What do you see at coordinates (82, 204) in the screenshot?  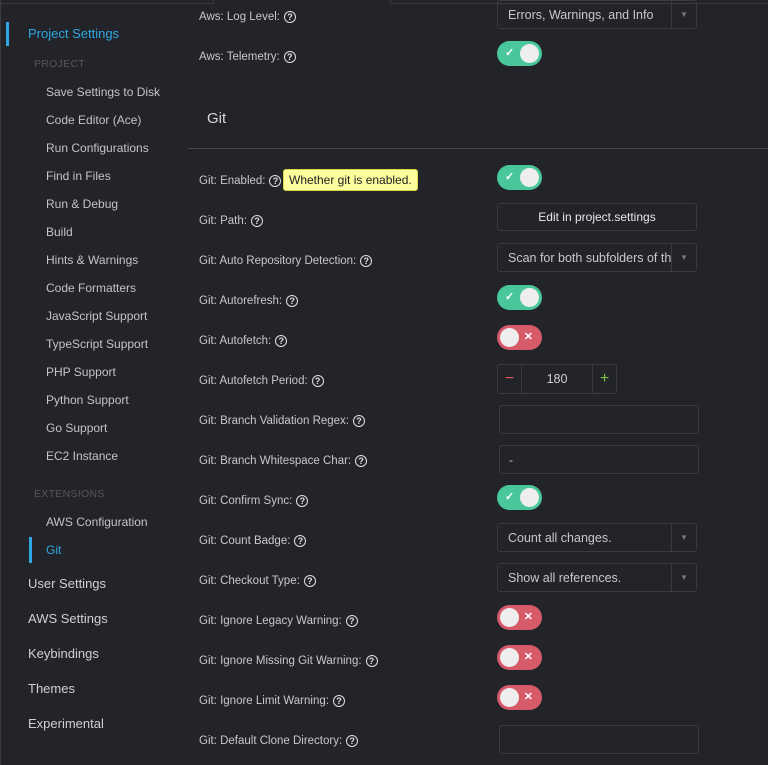 I see `sidebar-item-run-debug: Run & Debug` at bounding box center [82, 204].